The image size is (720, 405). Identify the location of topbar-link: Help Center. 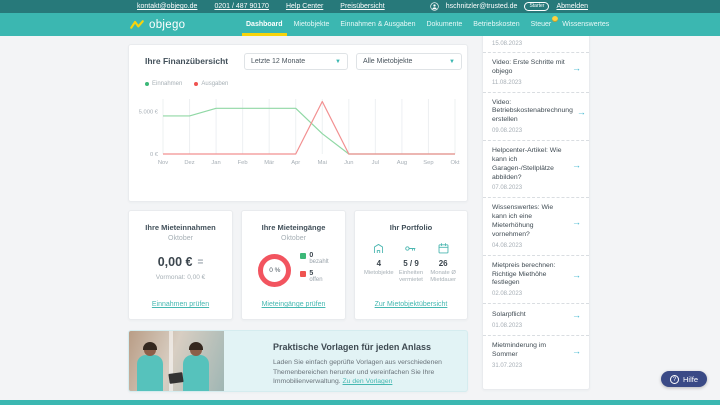
(304, 6).